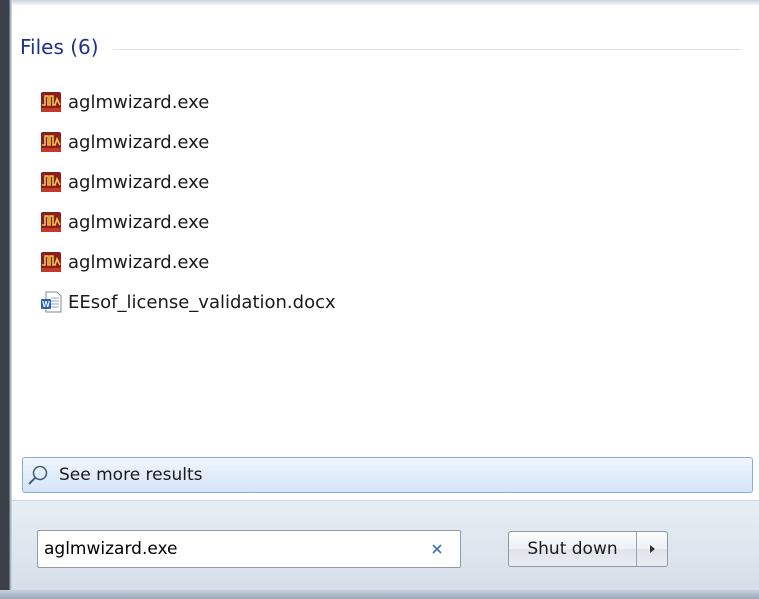 Image resolution: width=759 pixels, height=599 pixels. Describe the element at coordinates (46, 304) in the screenshot. I see `svg-text: W` at that location.